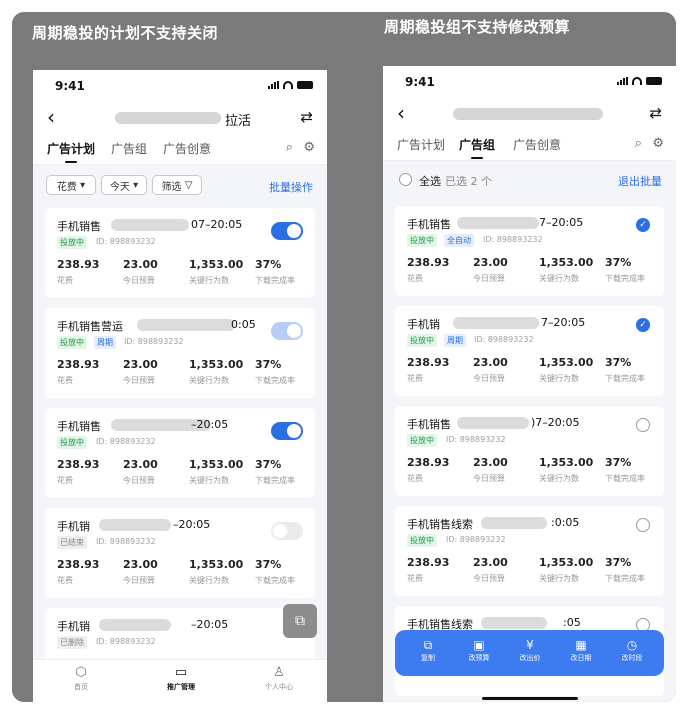 The height and width of the screenshot is (713, 689). I want to click on card-schedule-time: 7–20:05, so click(563, 322).